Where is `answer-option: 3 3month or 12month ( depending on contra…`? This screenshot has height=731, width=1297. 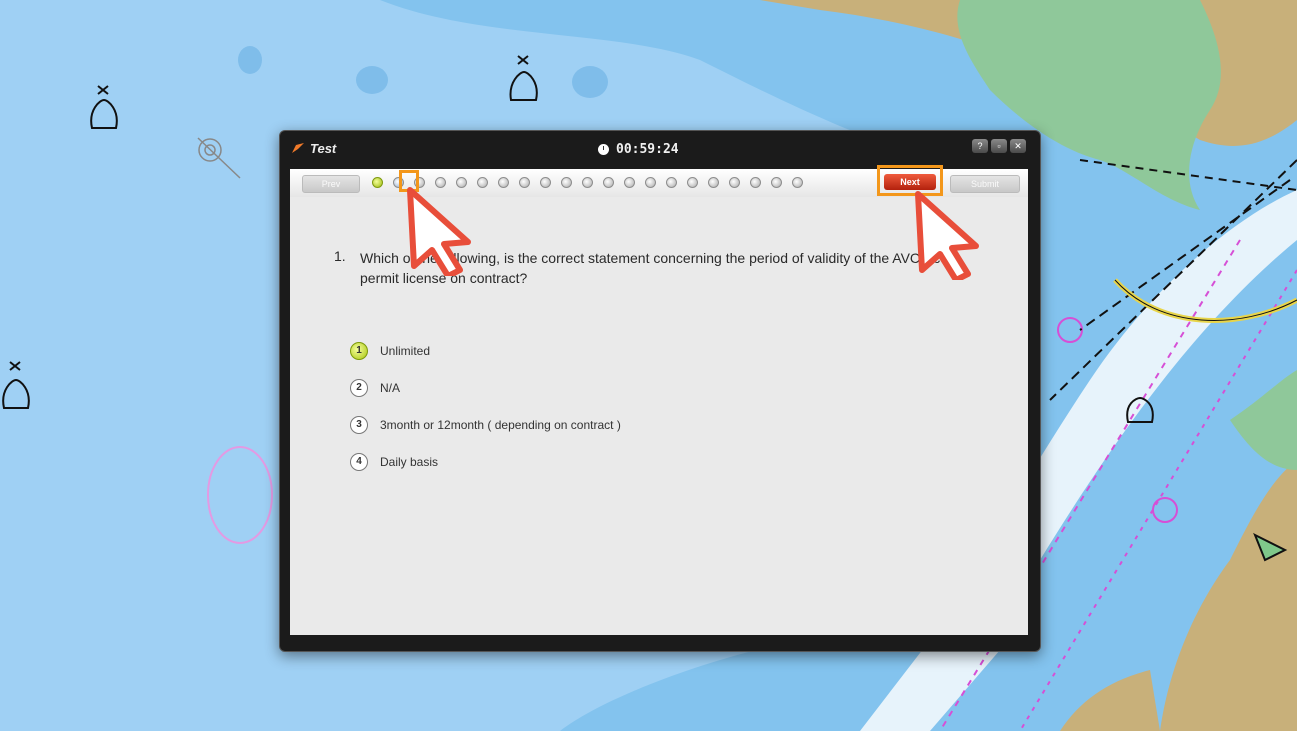 answer-option: 3 3month or 12month ( depending on contra… is located at coordinates (485, 425).